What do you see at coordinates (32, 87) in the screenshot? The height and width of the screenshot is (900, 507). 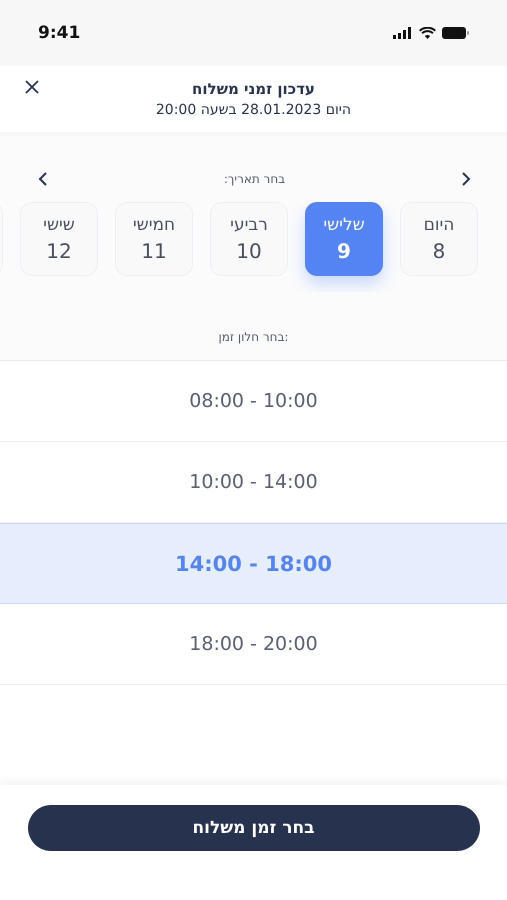 I see `close-icon` at bounding box center [32, 87].